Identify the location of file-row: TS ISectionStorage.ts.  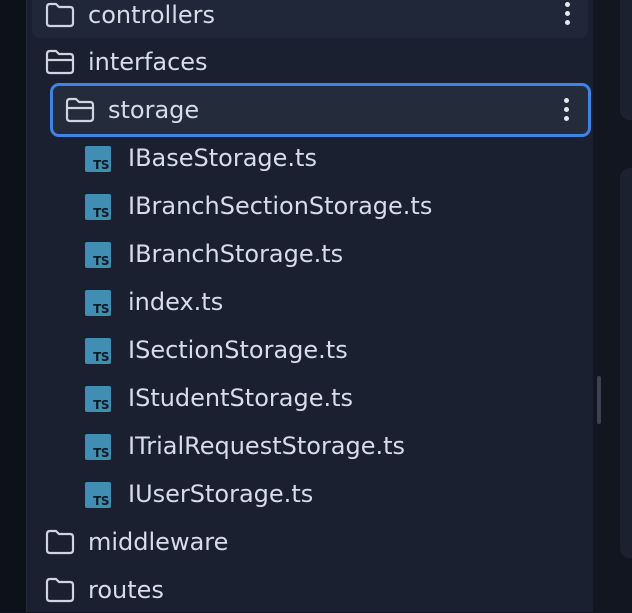
(310, 350).